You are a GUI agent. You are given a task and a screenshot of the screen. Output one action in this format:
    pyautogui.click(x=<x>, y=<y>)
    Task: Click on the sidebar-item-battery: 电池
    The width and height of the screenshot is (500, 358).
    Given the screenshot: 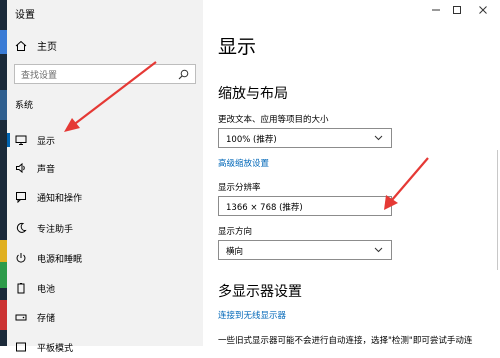 What is the action you would take?
    pyautogui.click(x=105, y=288)
    